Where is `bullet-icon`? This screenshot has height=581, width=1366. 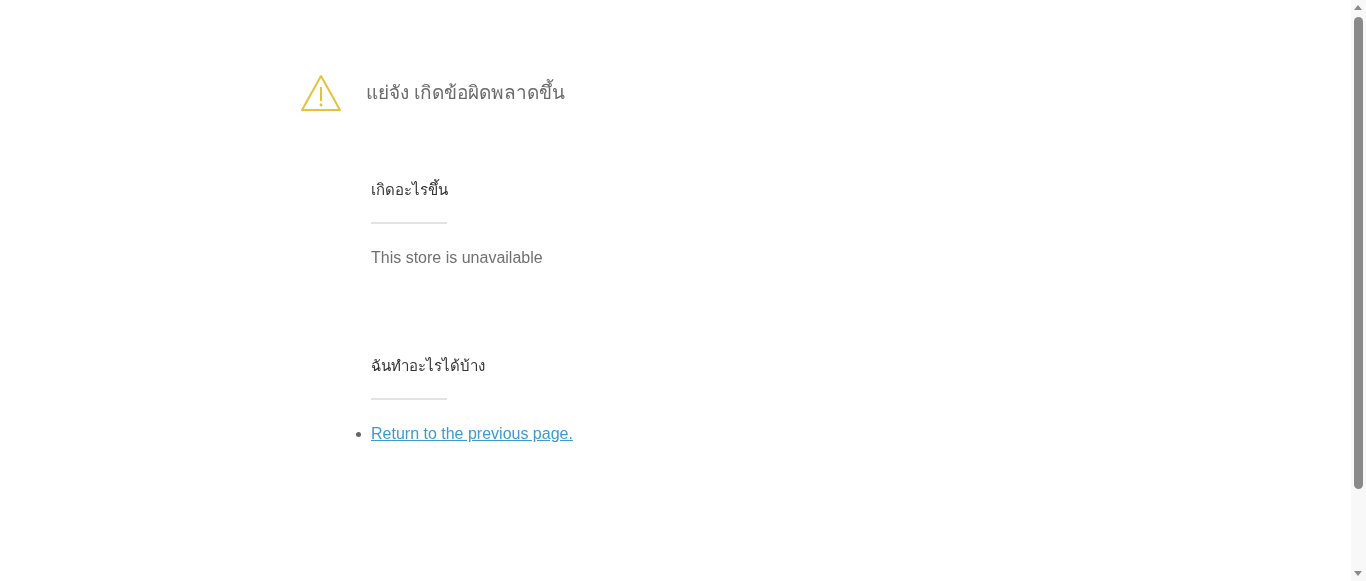 bullet-icon is located at coordinates (358, 435).